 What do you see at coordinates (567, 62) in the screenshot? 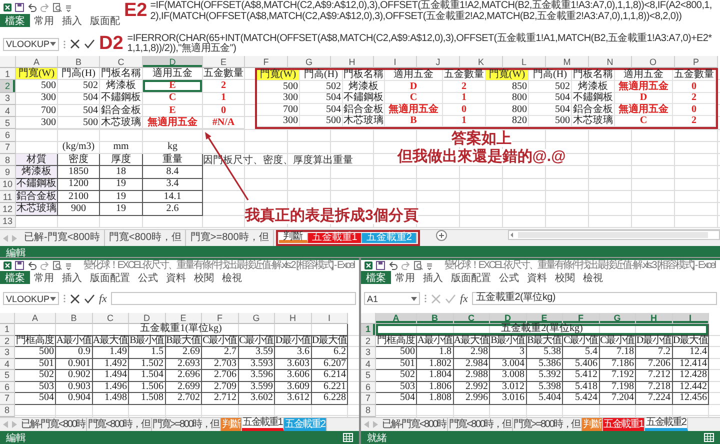
I see `column-header: M` at bounding box center [567, 62].